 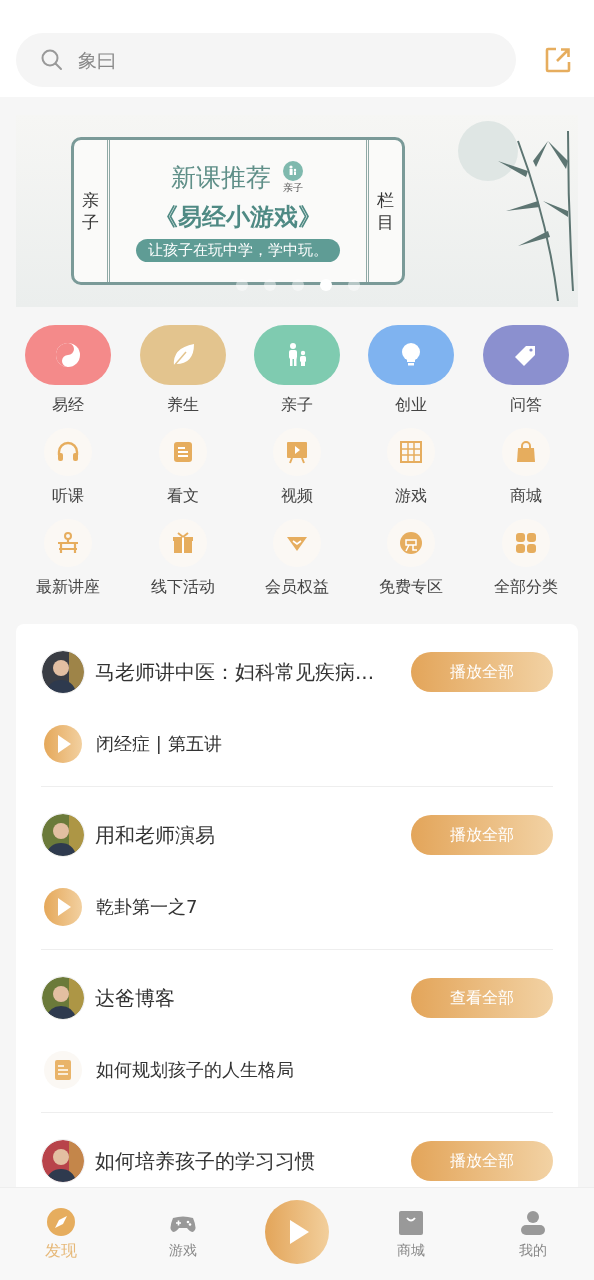 I want to click on nav-tab: 商城, so click(x=411, y=1234).